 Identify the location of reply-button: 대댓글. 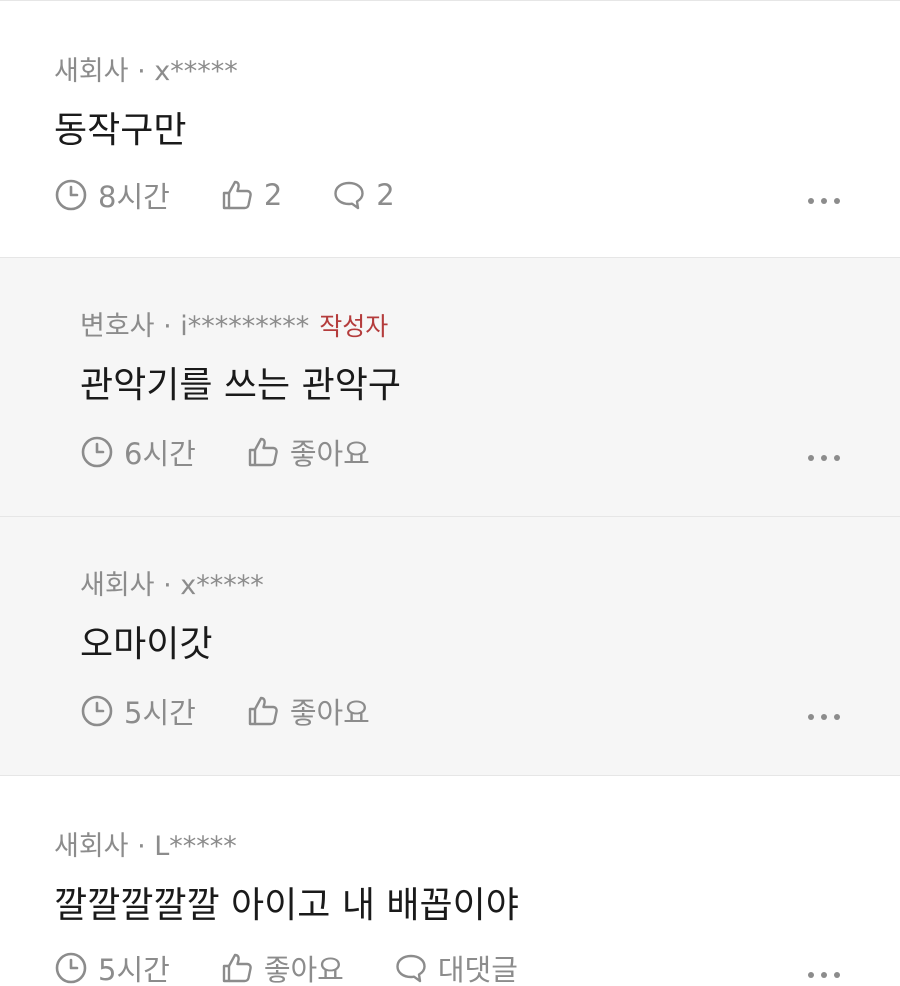
(456, 966).